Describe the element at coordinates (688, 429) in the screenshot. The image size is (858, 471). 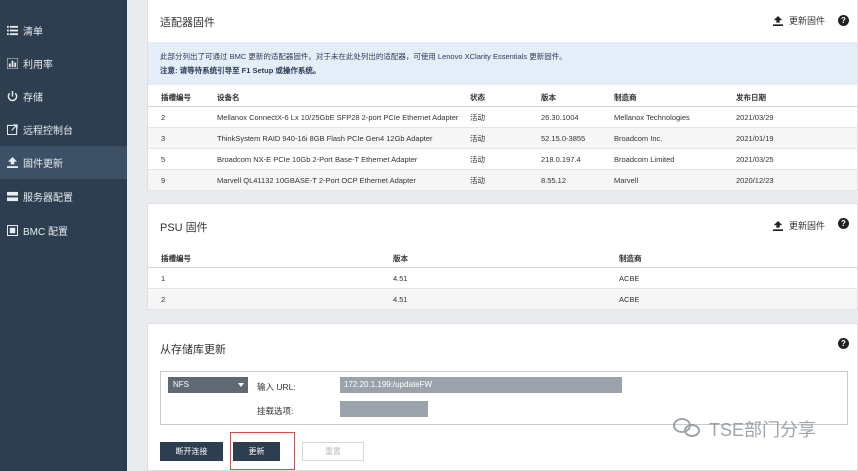
I see `wechat-icon` at that location.